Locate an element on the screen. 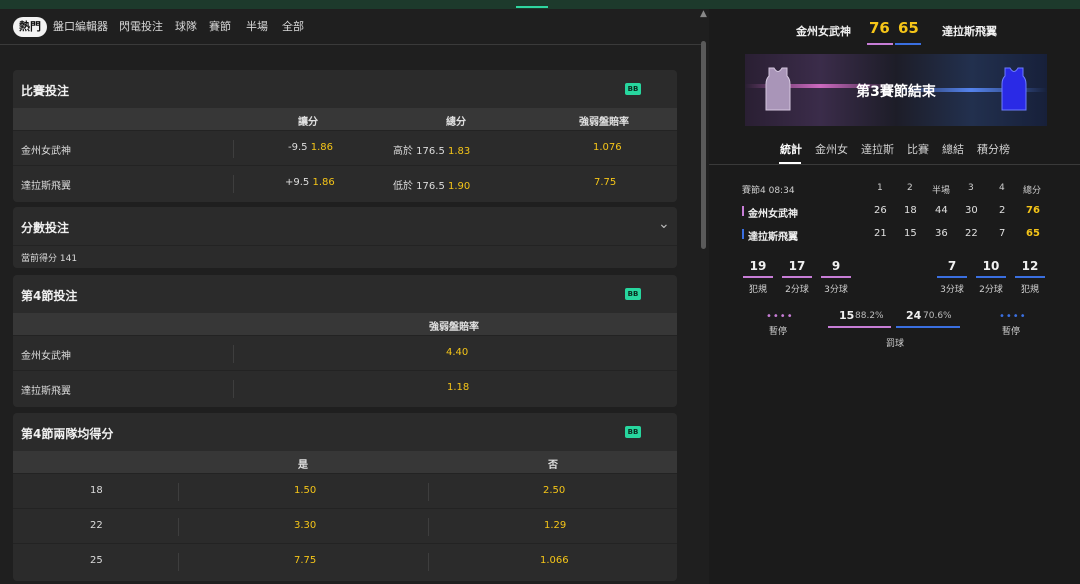 This screenshot has height=584, width=1080. card-header: 第4節投注 BB is located at coordinates (345, 294).